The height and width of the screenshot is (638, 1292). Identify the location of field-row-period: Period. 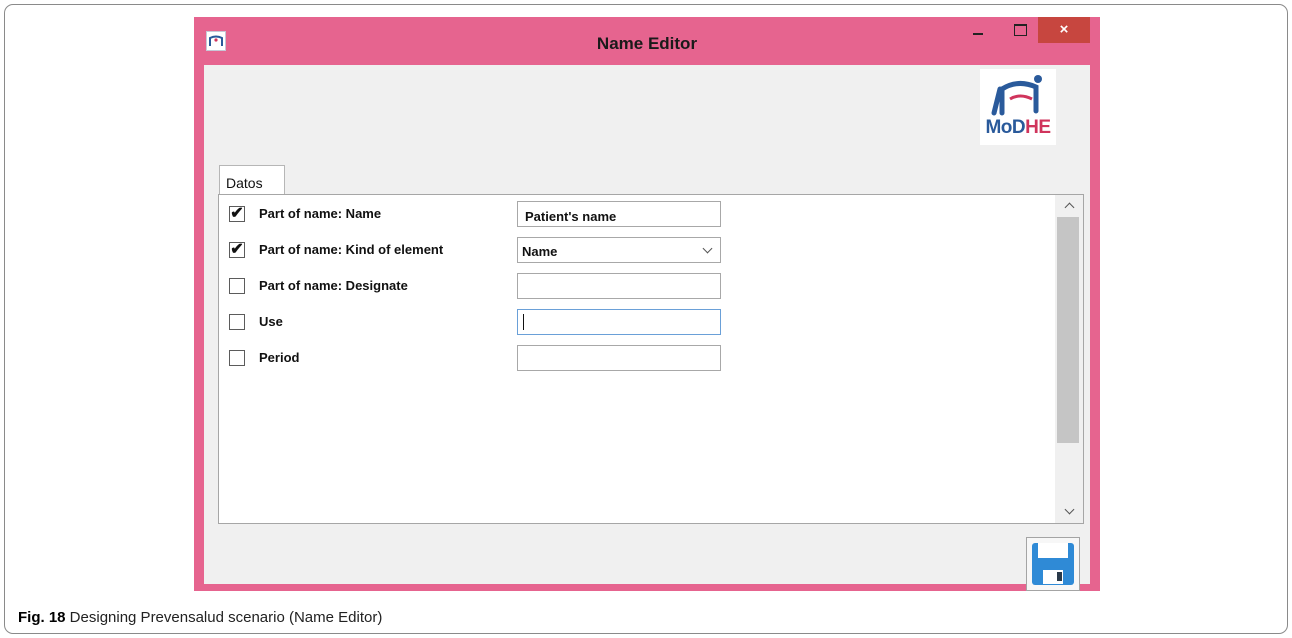
(639, 359).